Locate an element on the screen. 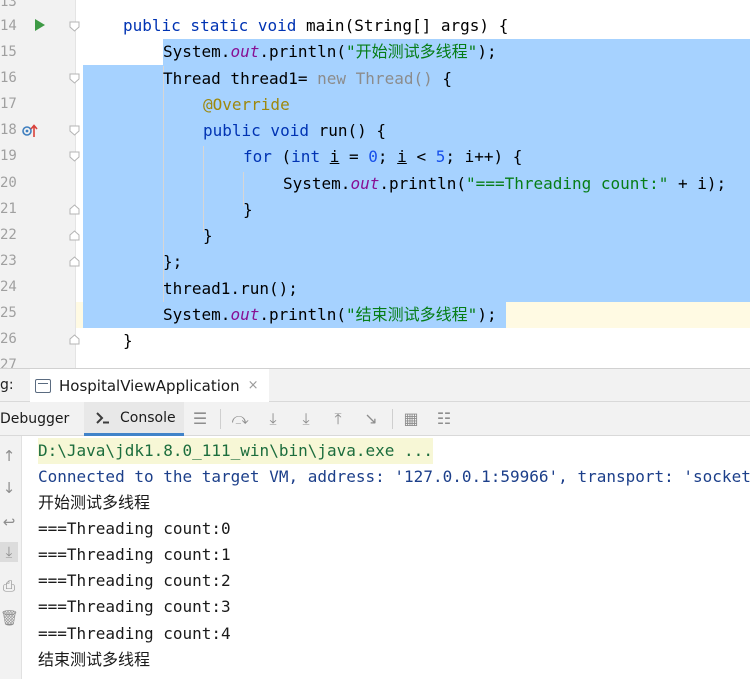 The height and width of the screenshot is (679, 750). code-line: public static void main(String[] args) { is located at coordinates (315, 26).